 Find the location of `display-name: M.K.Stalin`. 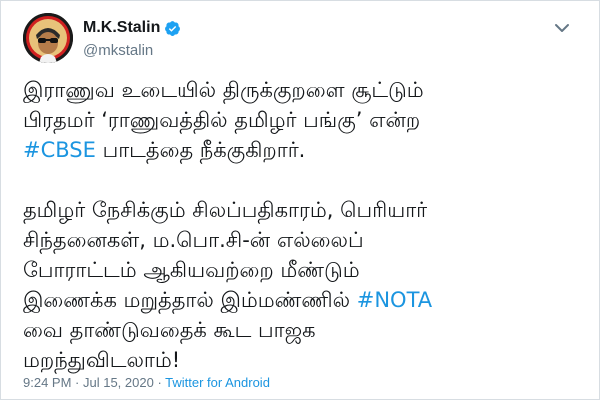

display-name: M.K.Stalin is located at coordinates (121, 28).